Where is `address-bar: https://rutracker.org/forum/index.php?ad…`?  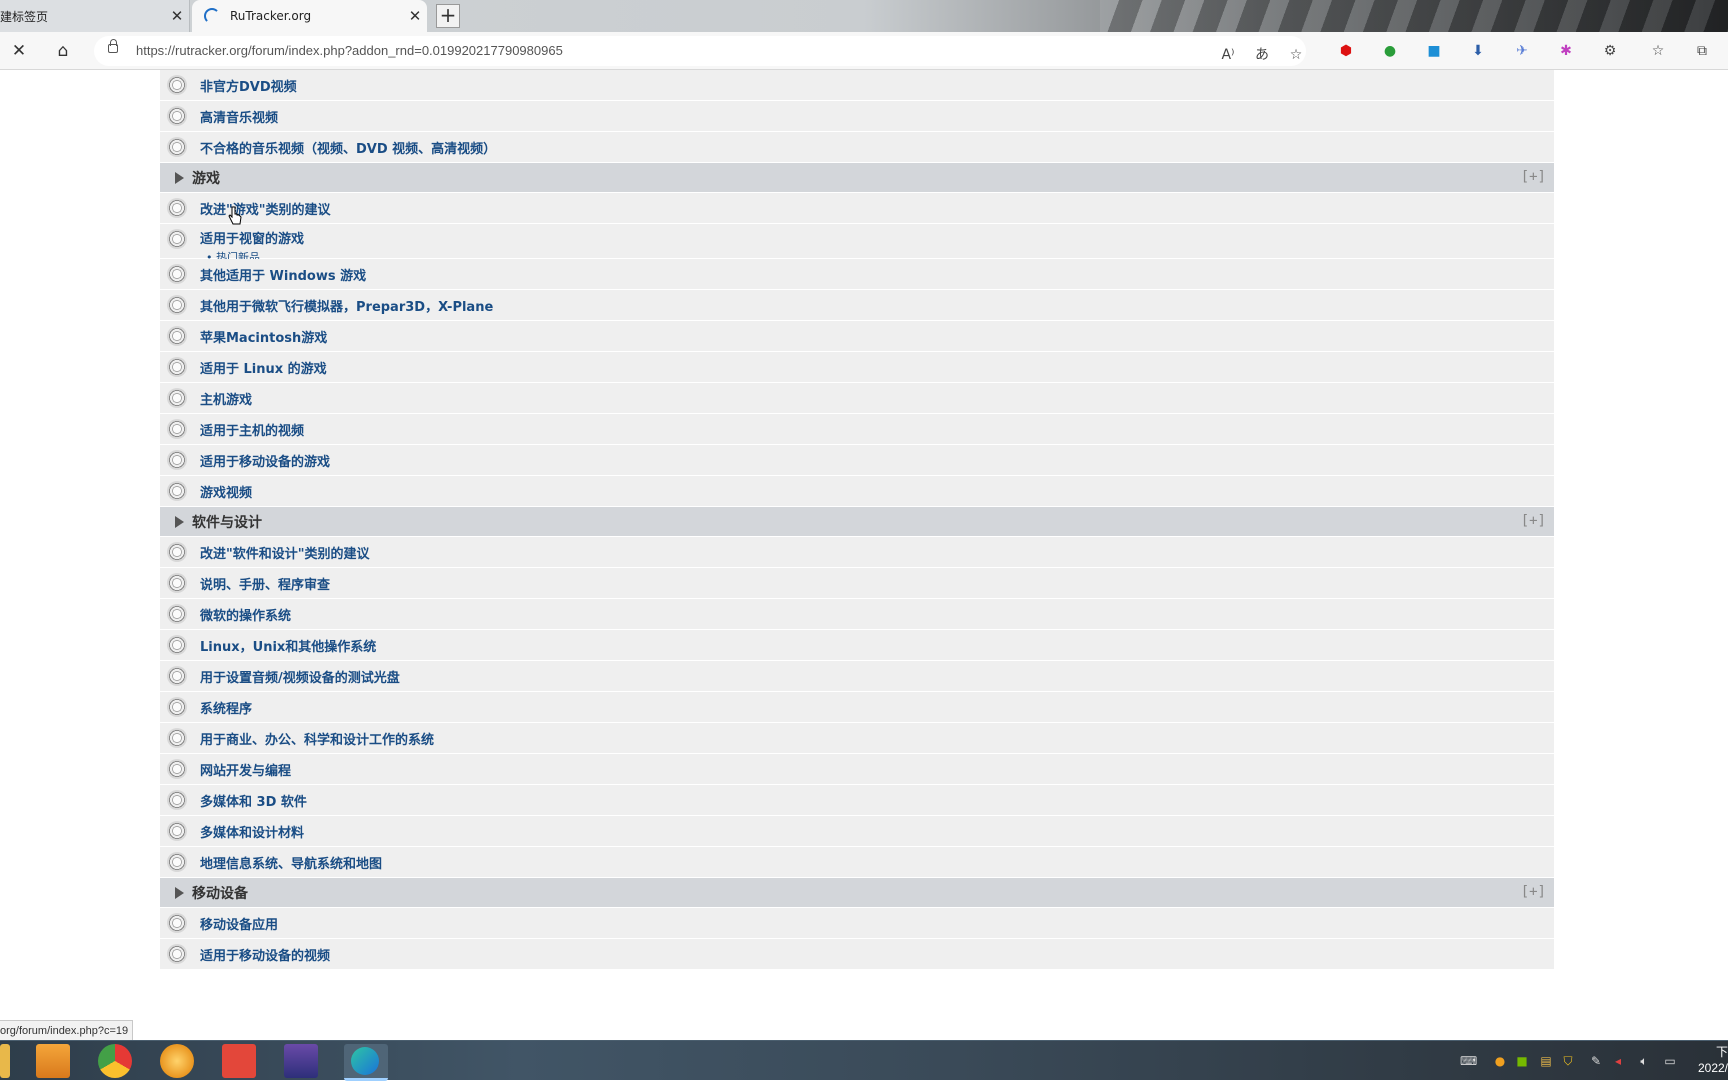
address-bar: https://rutracker.org/forum/index.php?ad… is located at coordinates (700, 51).